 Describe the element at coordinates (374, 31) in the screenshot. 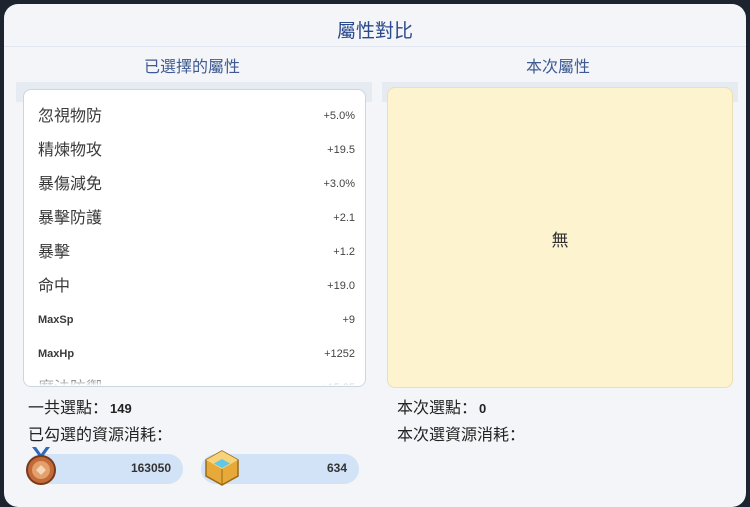

I see `dialog-title: 屬性對比` at that location.